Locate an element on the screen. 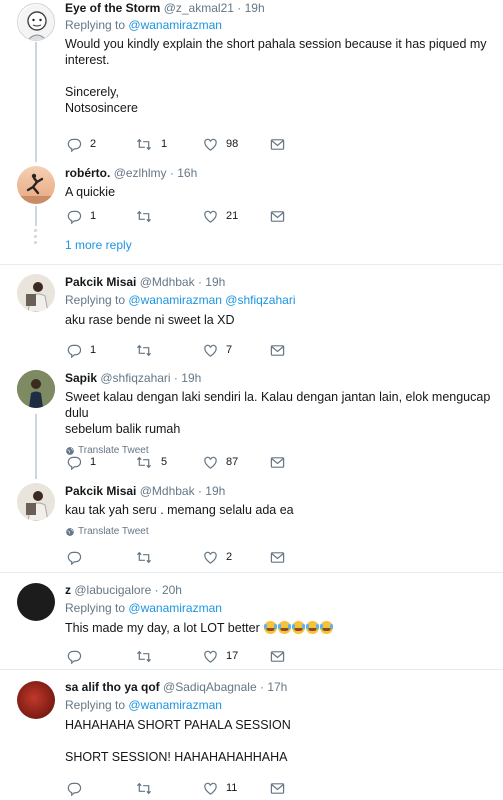 The width and height of the screenshot is (503, 800). tweet-header: Eye of the Storm @z_akmal21 · 19h is located at coordinates (165, 8).